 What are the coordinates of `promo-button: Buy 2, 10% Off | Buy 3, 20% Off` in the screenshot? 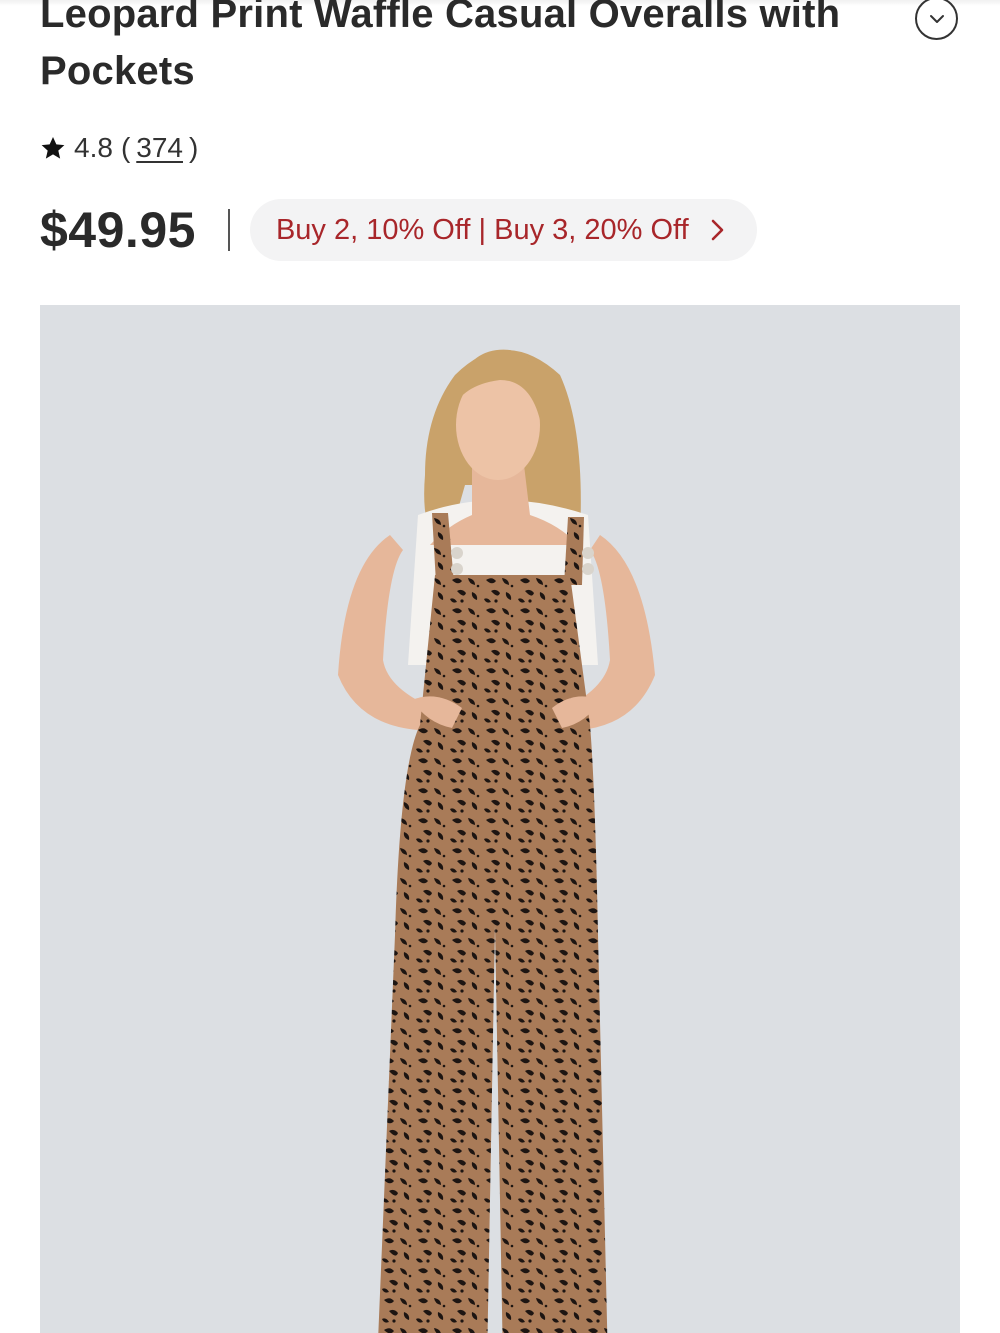 It's located at (503, 230).